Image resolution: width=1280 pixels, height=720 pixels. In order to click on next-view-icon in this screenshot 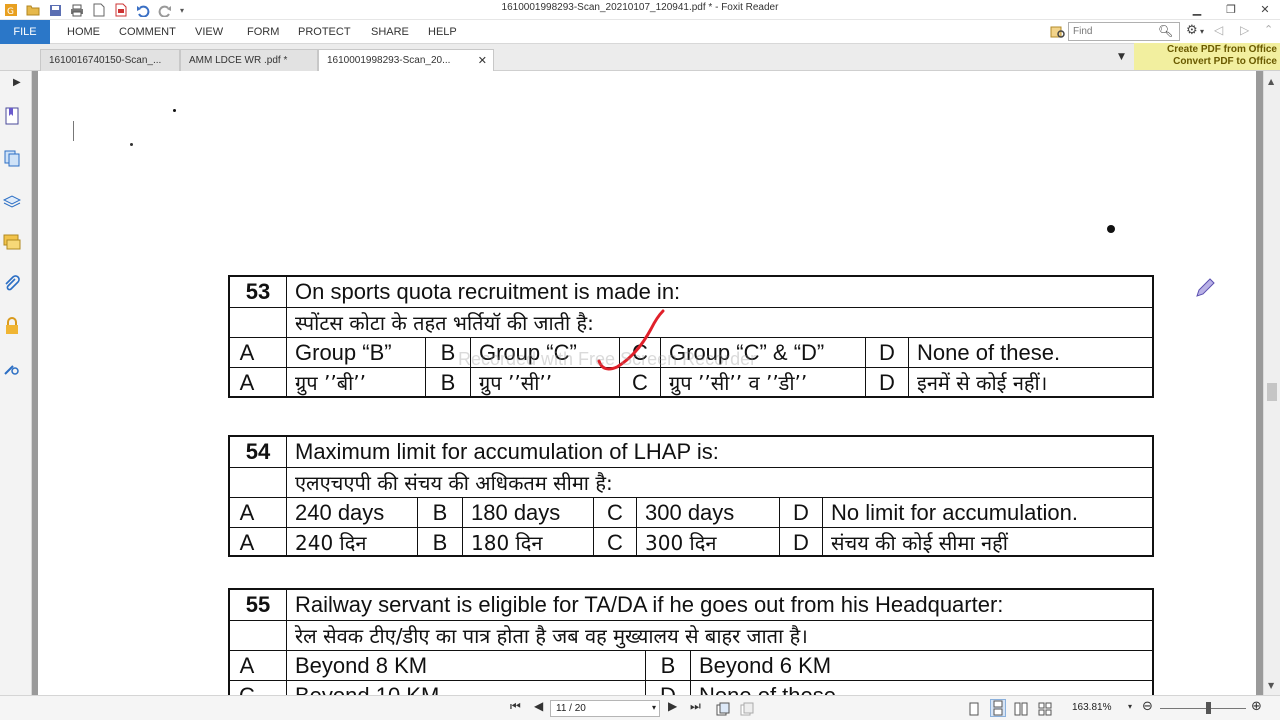, I will do `click(747, 710)`.